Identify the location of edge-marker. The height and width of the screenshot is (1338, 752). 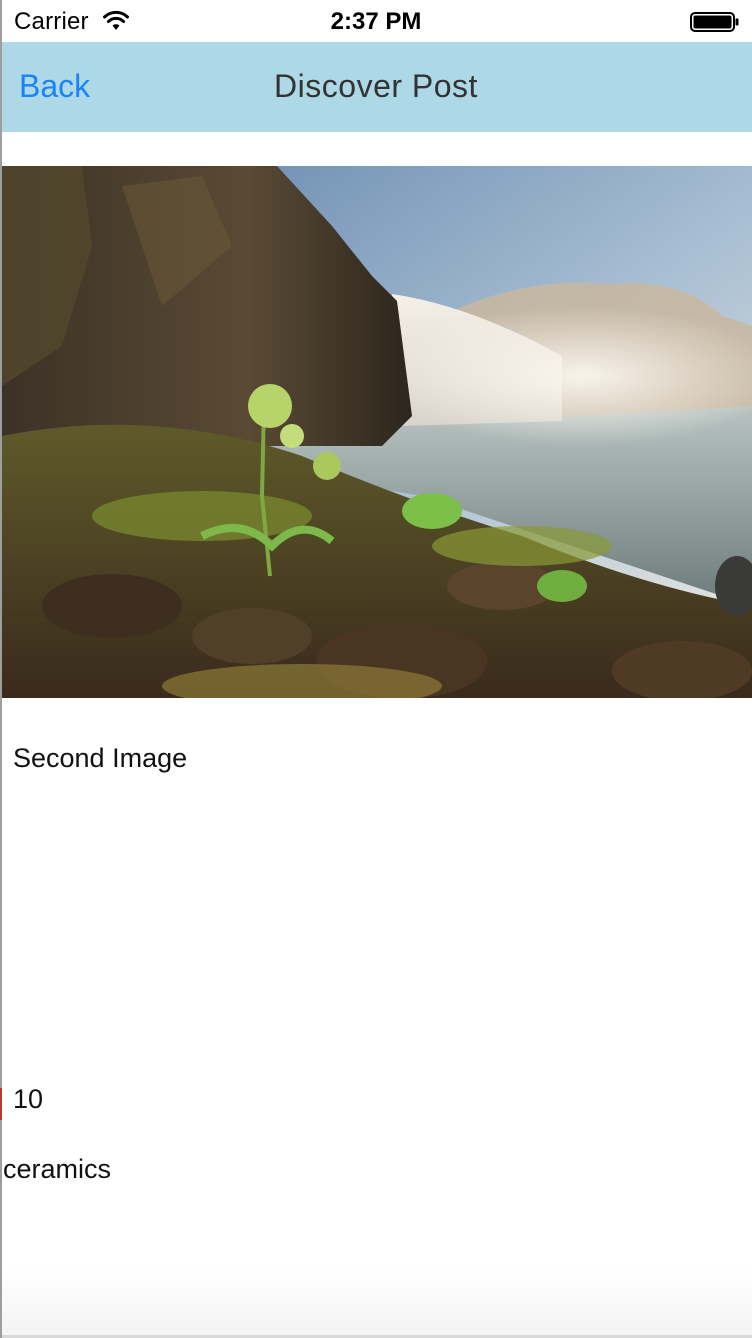
(1, 1104).